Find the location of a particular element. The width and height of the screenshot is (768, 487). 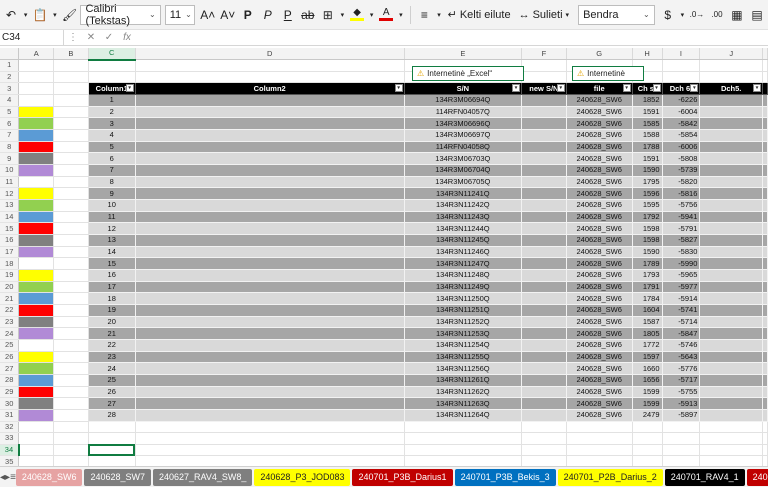

table-cell: 1852 is located at coordinates (647, 100).